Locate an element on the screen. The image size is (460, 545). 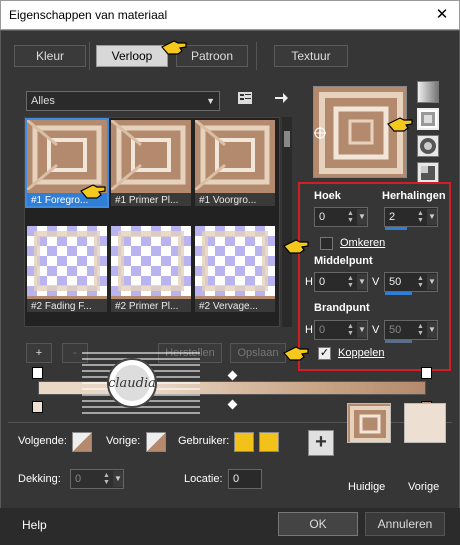
linear-gradient-style-button is located at coordinates (428, 92).